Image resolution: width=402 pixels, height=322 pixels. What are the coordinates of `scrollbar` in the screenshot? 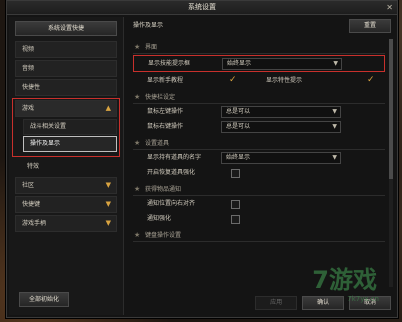 It's located at (391, 163).